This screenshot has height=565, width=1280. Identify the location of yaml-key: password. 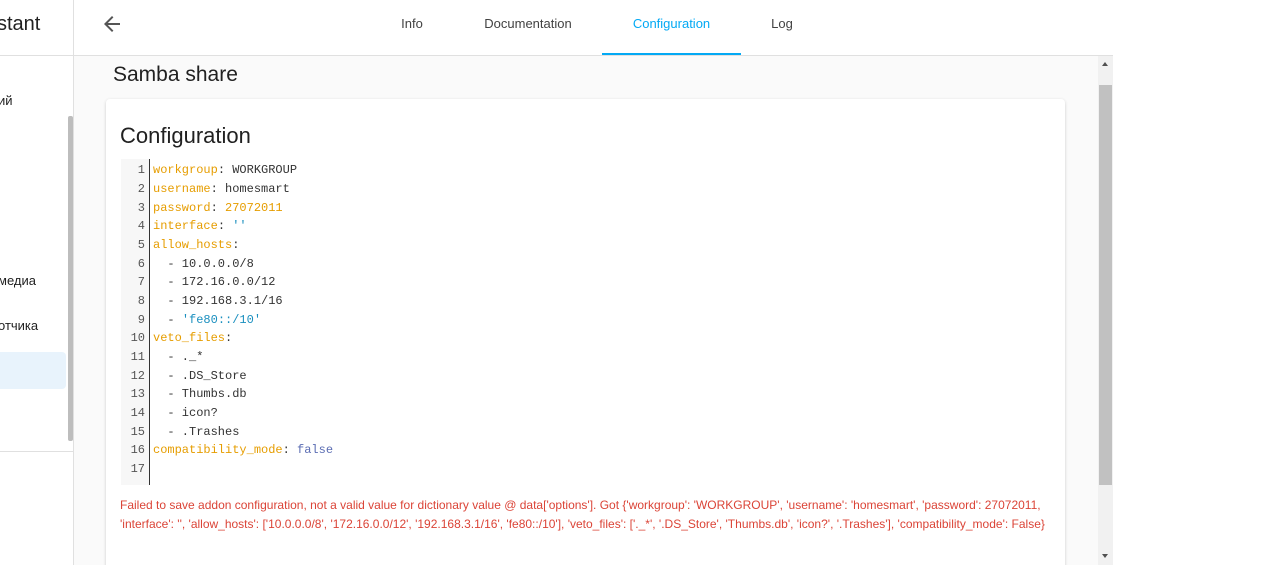
(182, 208).